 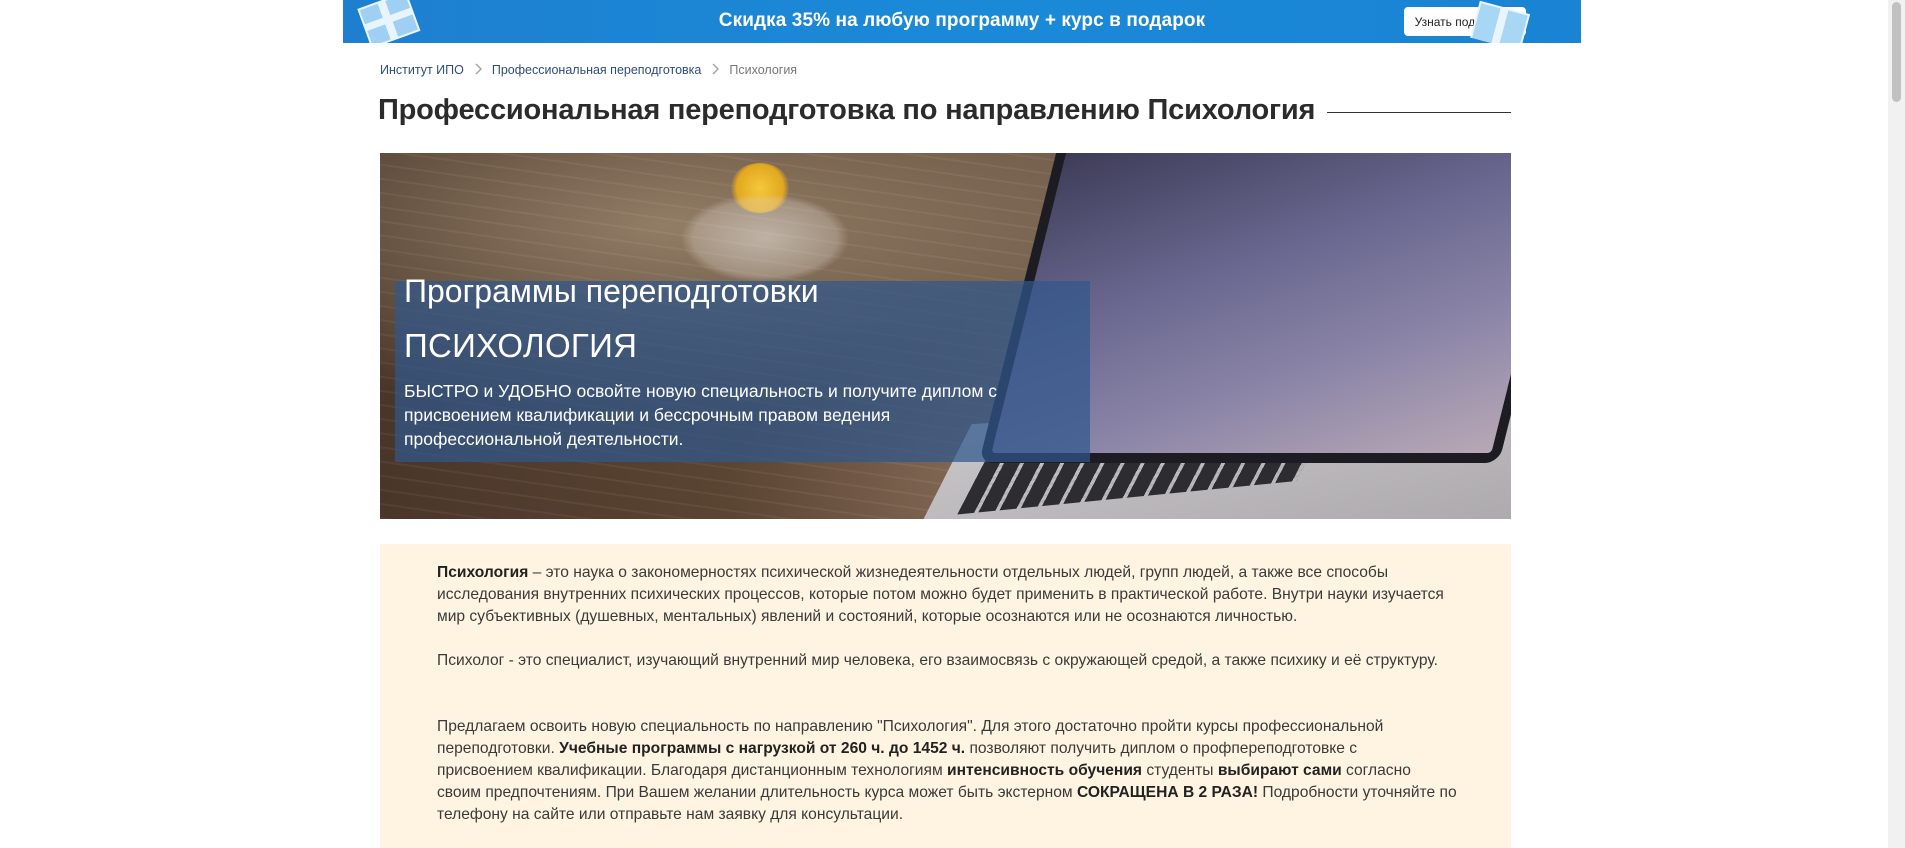 What do you see at coordinates (765, 238) in the screenshot?
I see `coffee-cup-image` at bounding box center [765, 238].